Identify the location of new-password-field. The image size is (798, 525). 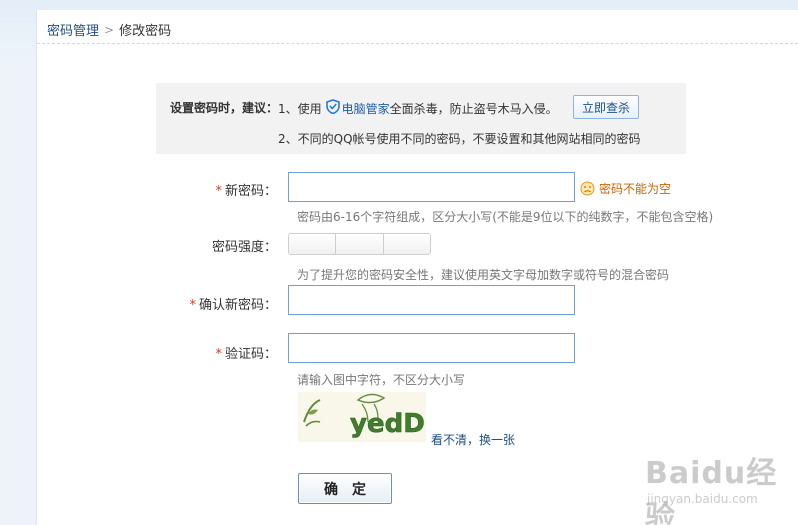
(431, 187).